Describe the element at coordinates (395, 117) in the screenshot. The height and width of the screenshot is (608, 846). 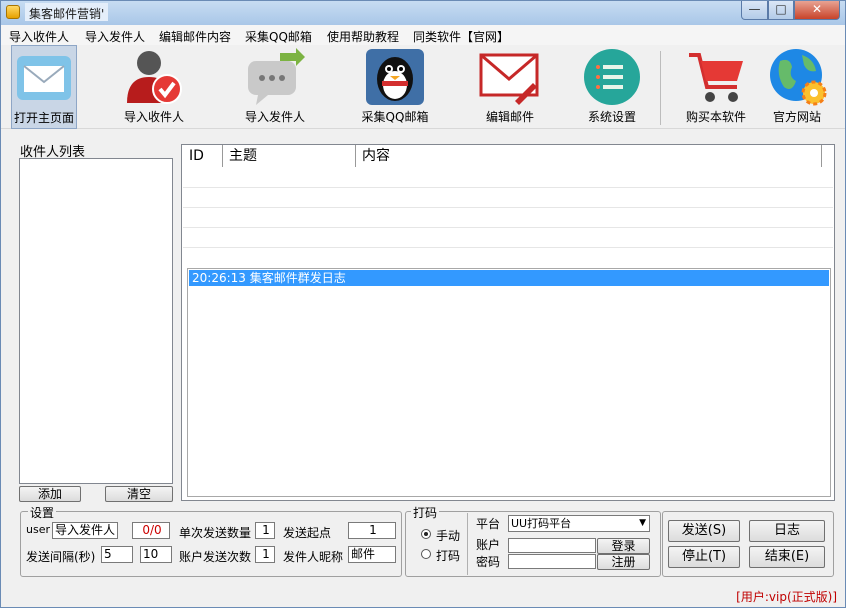
I see `toolbar-label: 采集QQ邮箱` at that location.